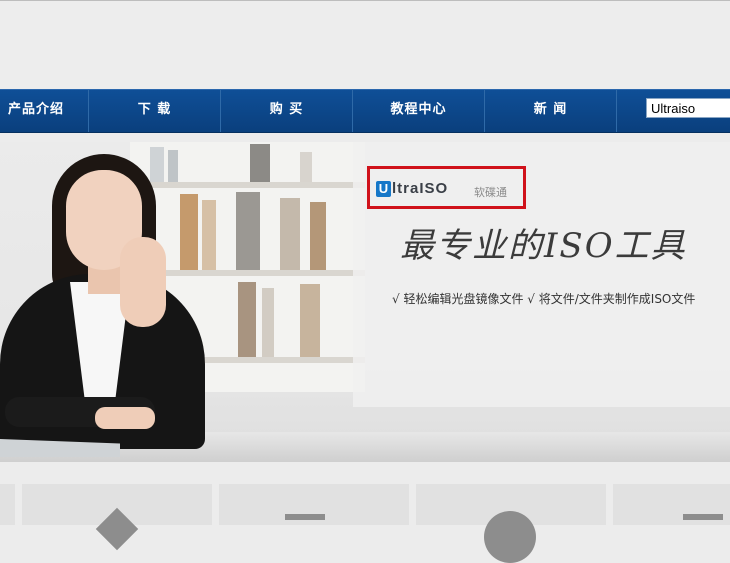 The width and height of the screenshot is (730, 563). I want to click on nav-item-buy: 购 买, so click(286, 111).